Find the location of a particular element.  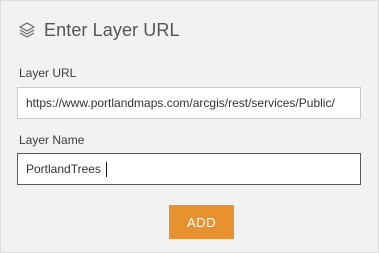

add-button: ADD is located at coordinates (201, 222).